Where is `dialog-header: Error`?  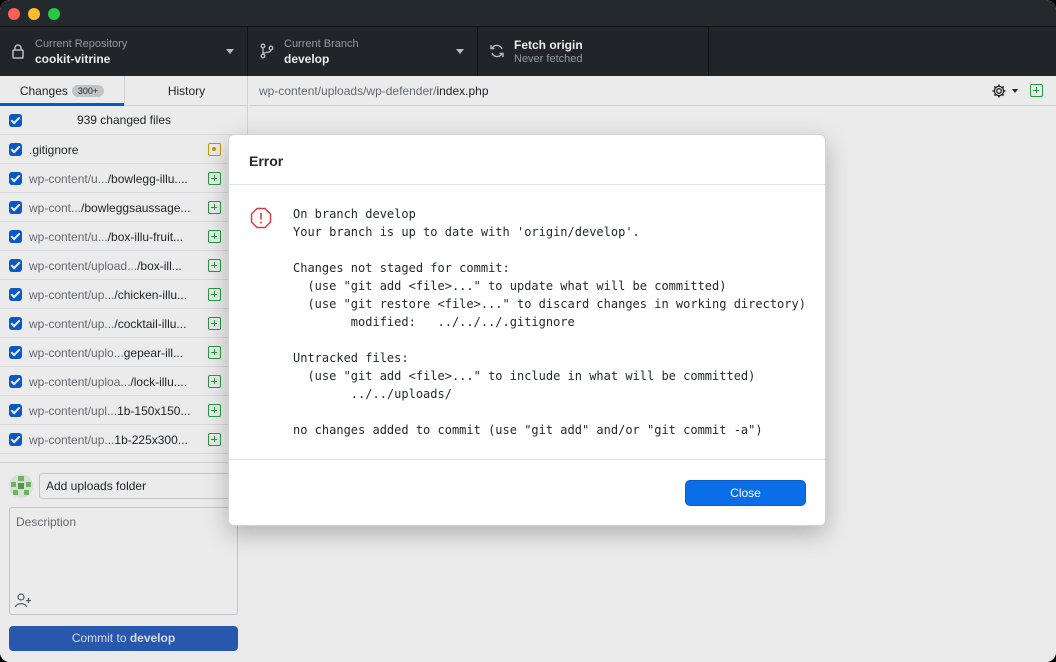
dialog-header: Error is located at coordinates (527, 160).